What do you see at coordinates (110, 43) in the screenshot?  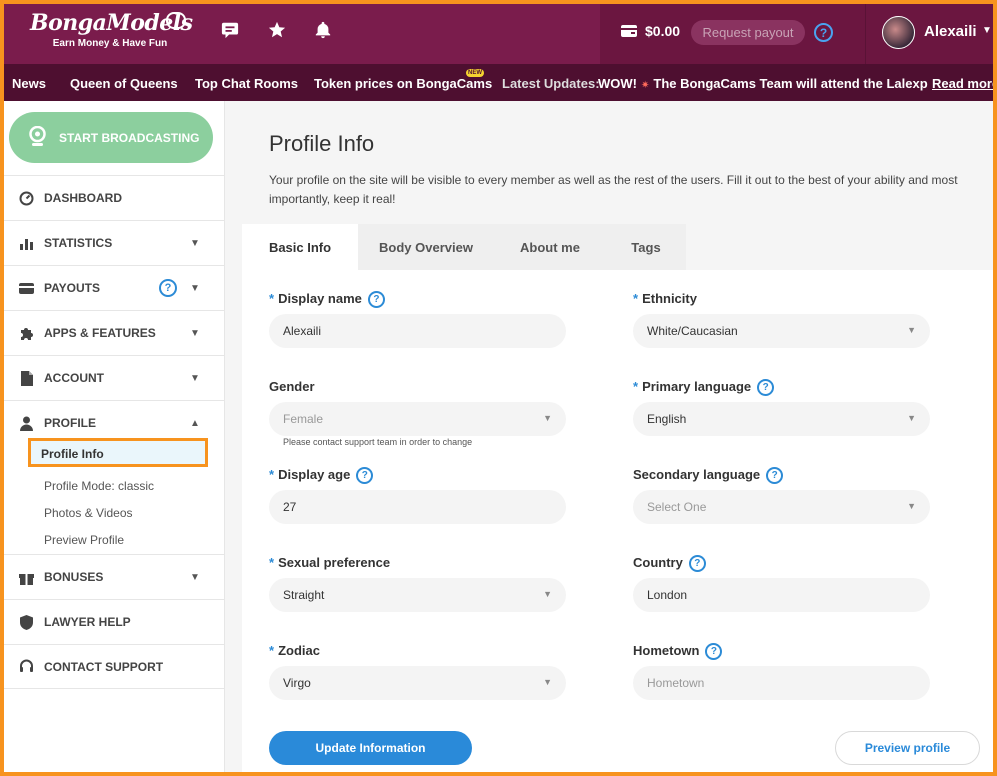 I see `logo-tagline: Earn Money & Have Fun` at bounding box center [110, 43].